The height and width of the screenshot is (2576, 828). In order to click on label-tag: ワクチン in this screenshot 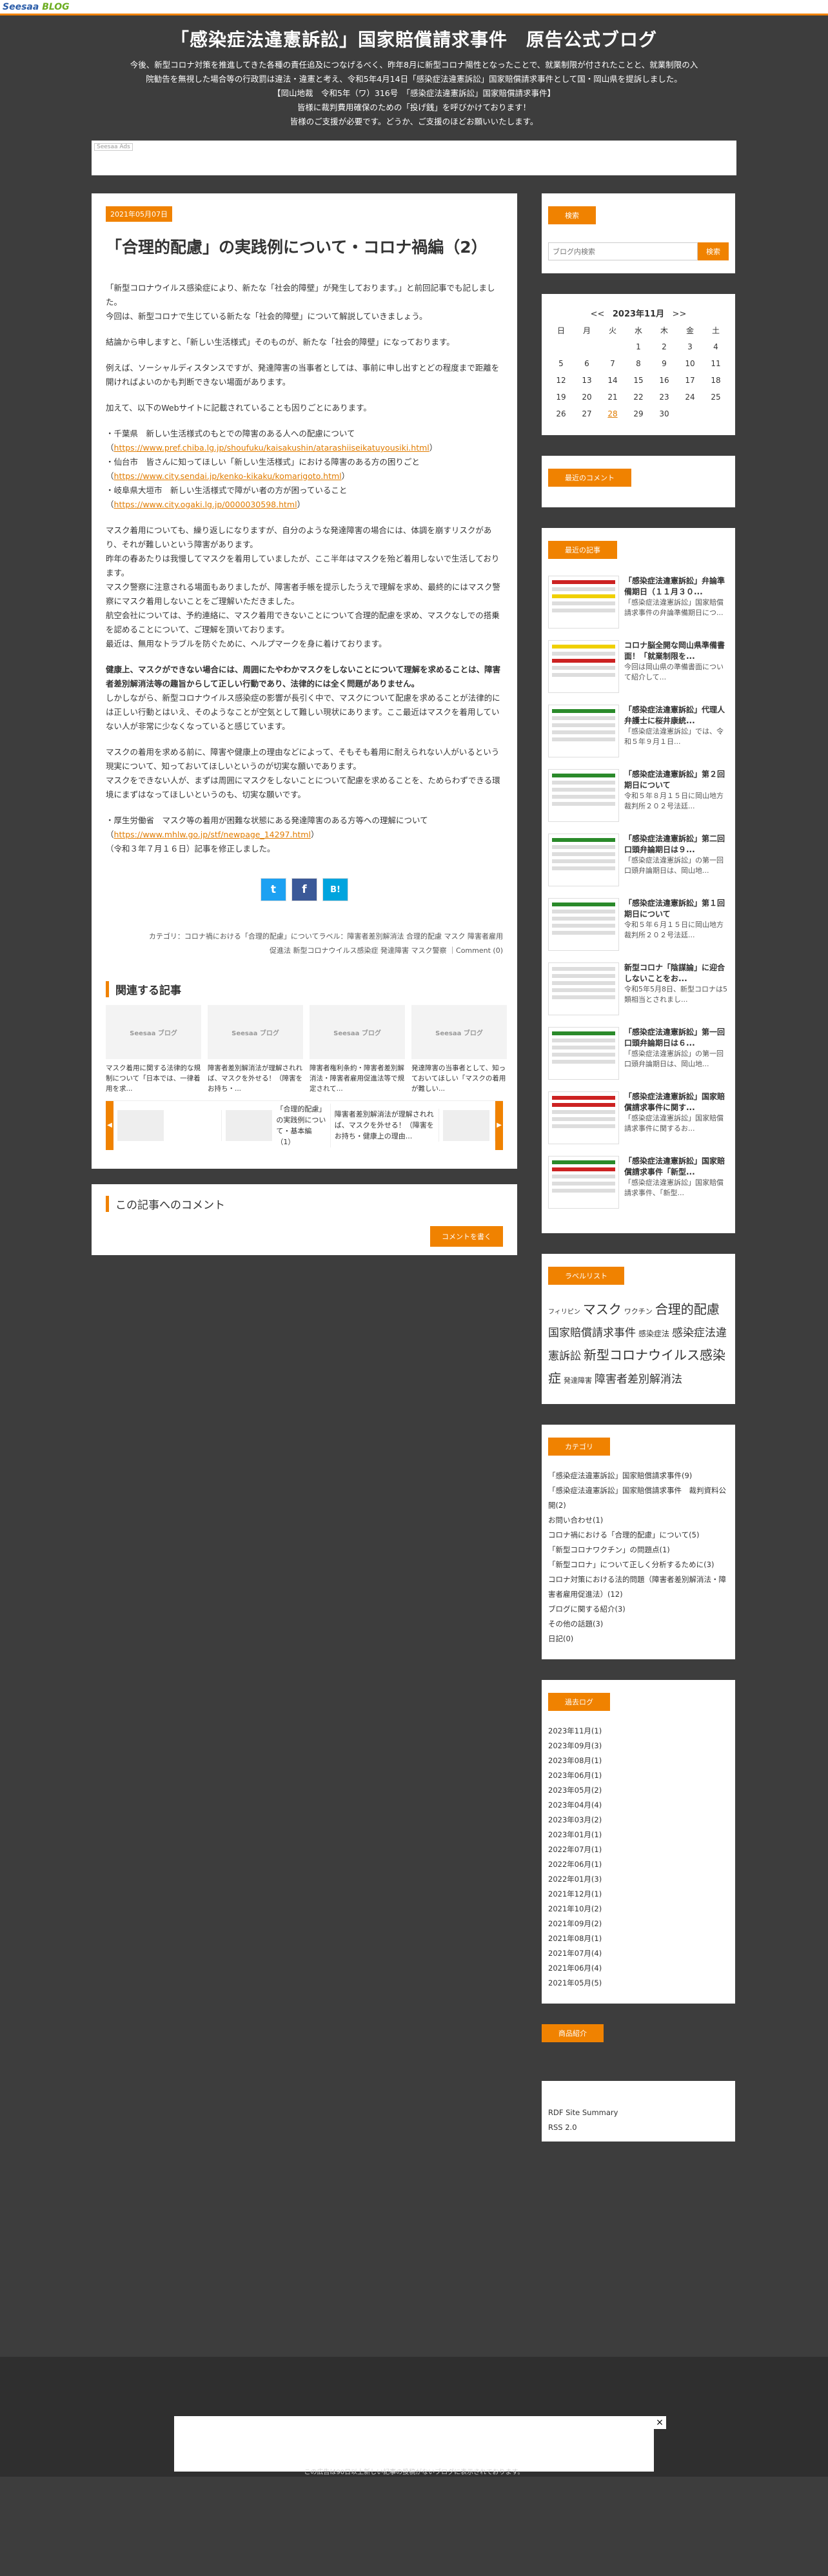, I will do `click(638, 1311)`.